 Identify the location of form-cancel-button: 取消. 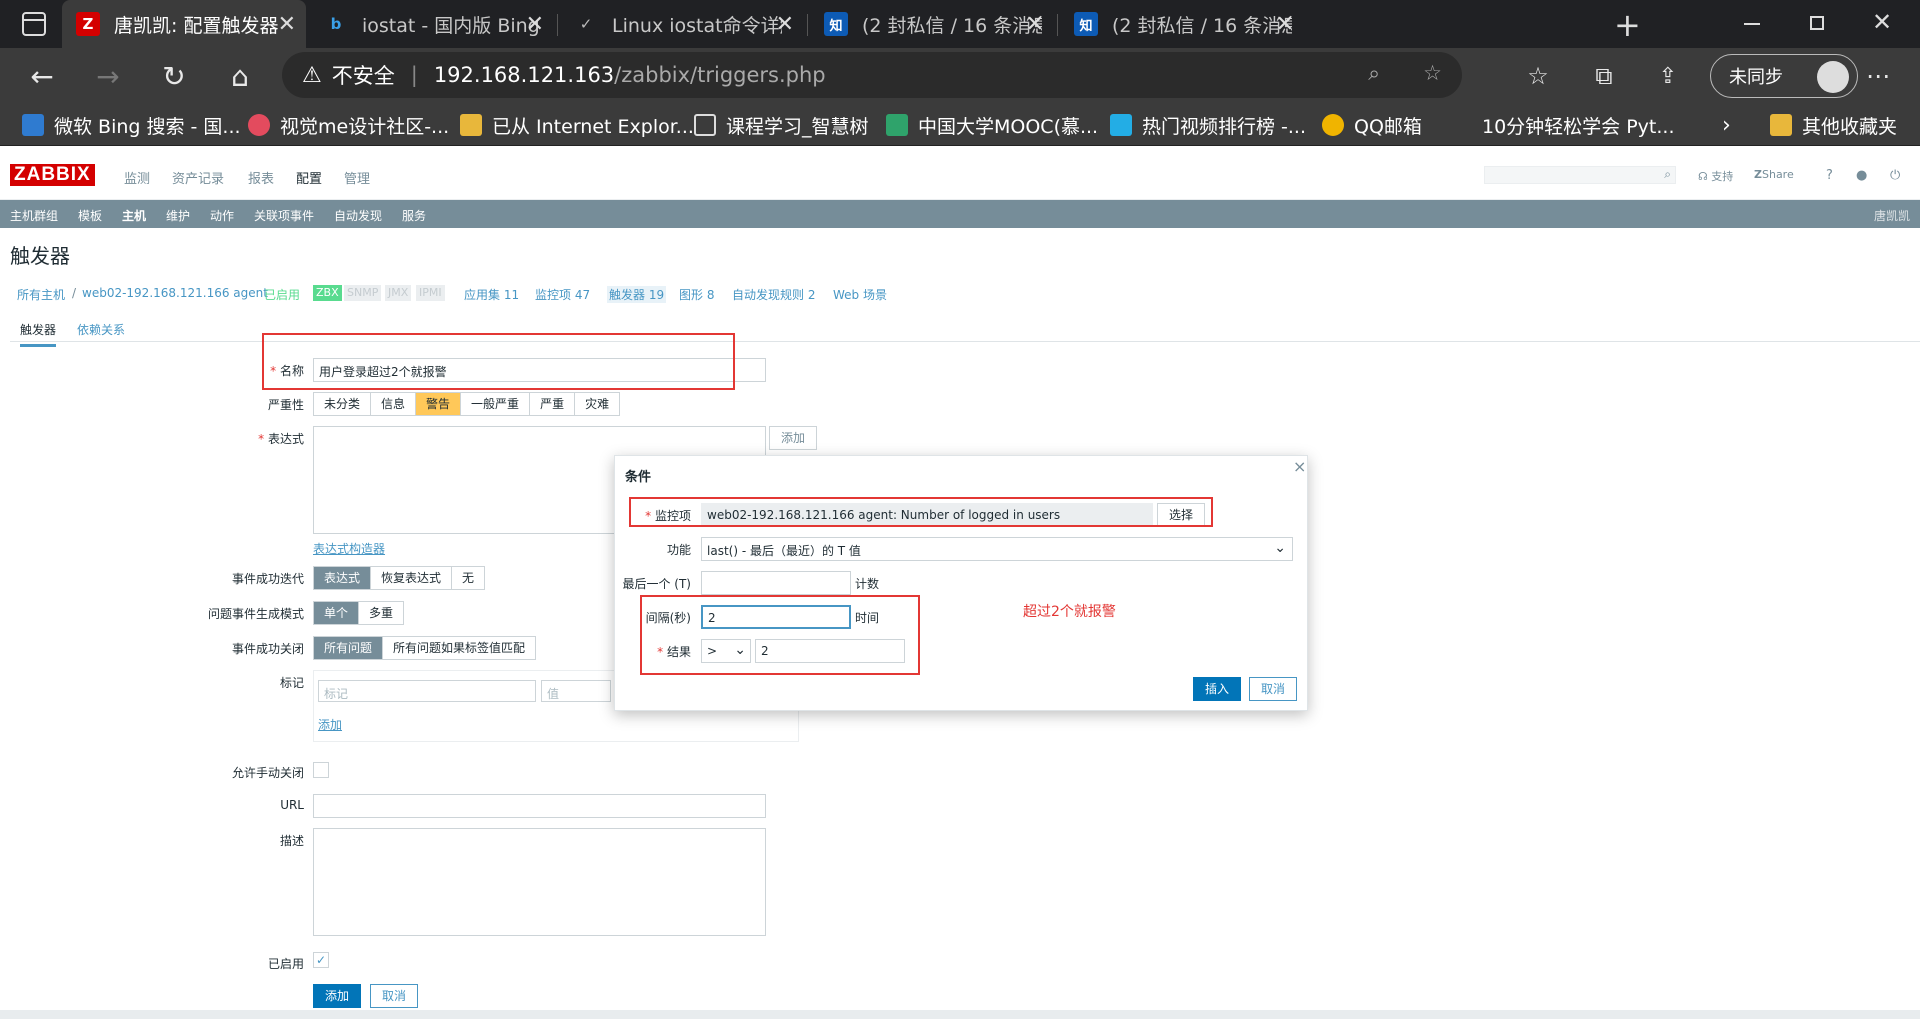
(394, 996).